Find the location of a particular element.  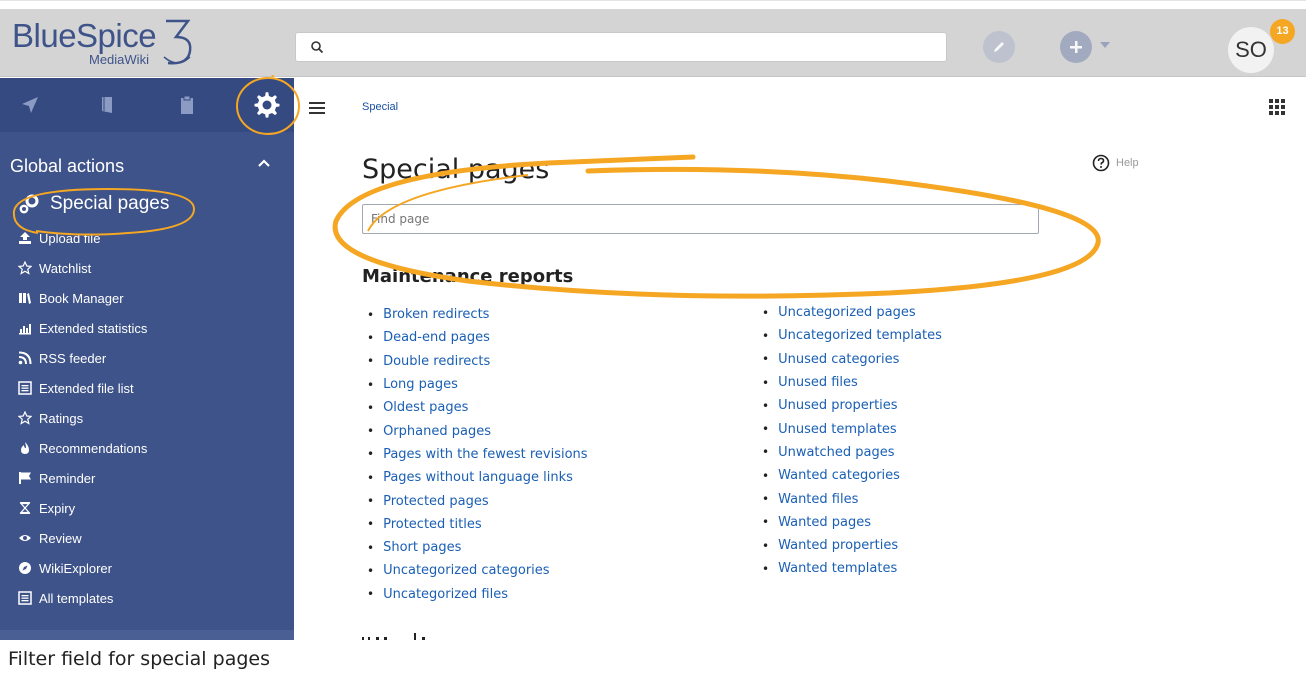

special-page-link: Oldest pages is located at coordinates (475, 407).